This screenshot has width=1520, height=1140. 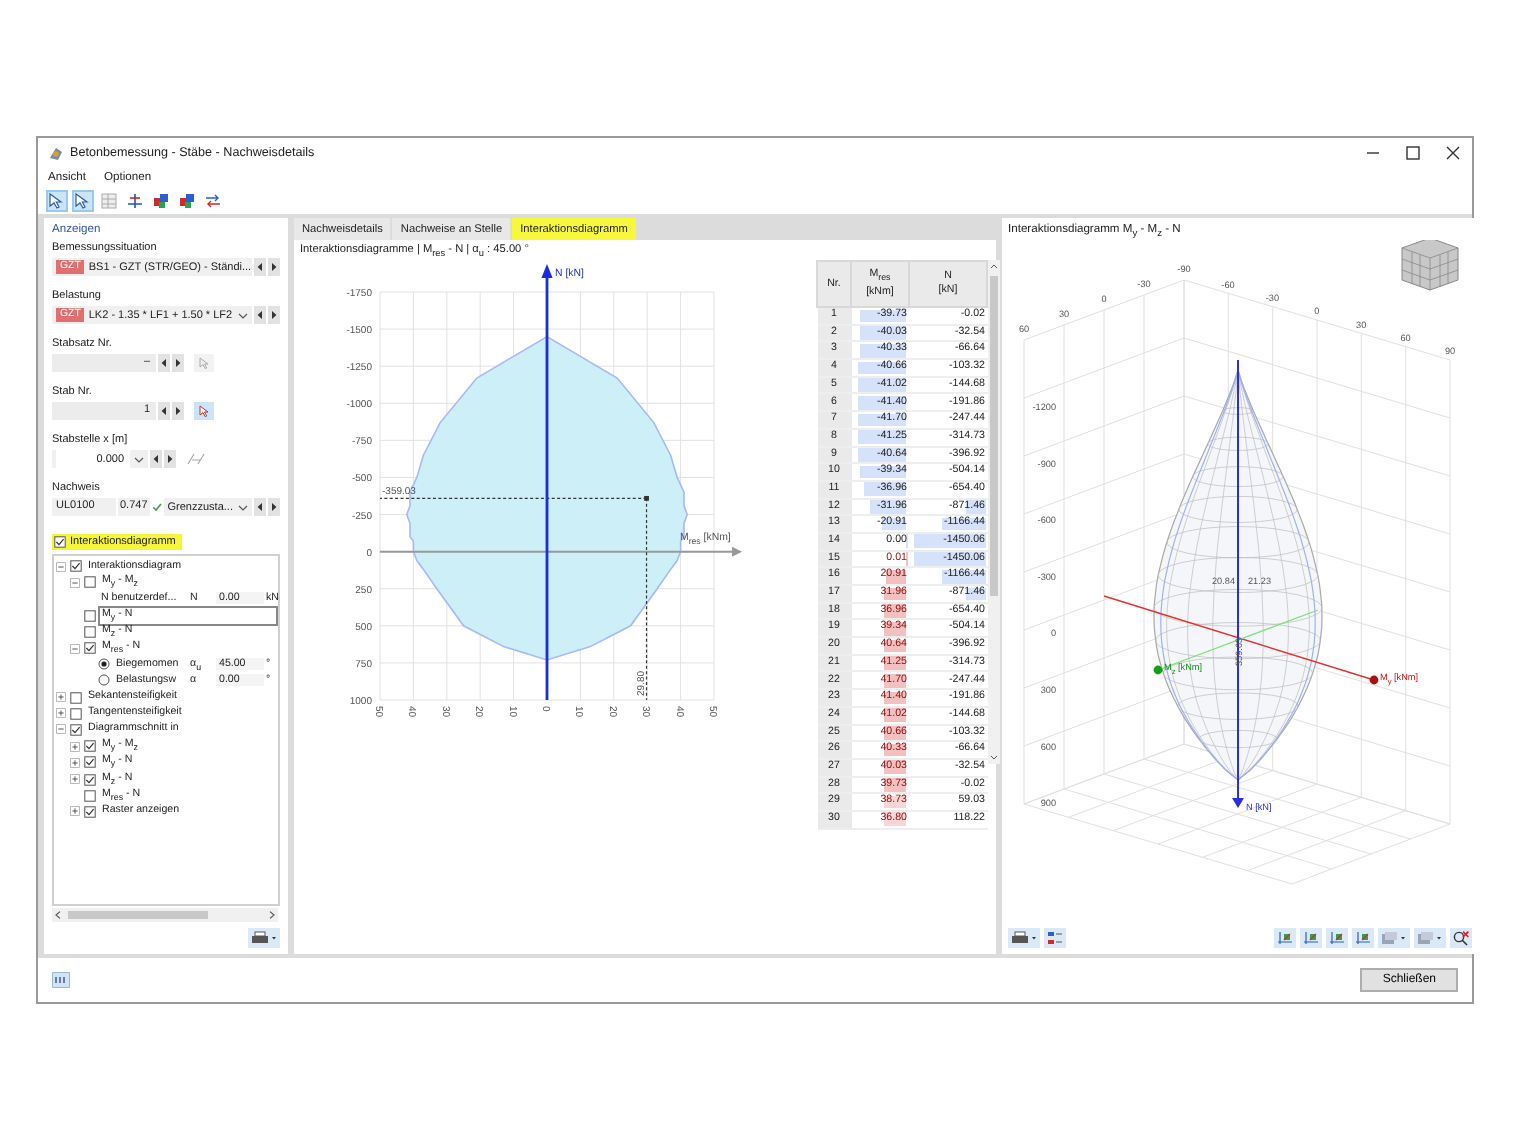 I want to click on relative-length-icon, so click(x=196, y=459).